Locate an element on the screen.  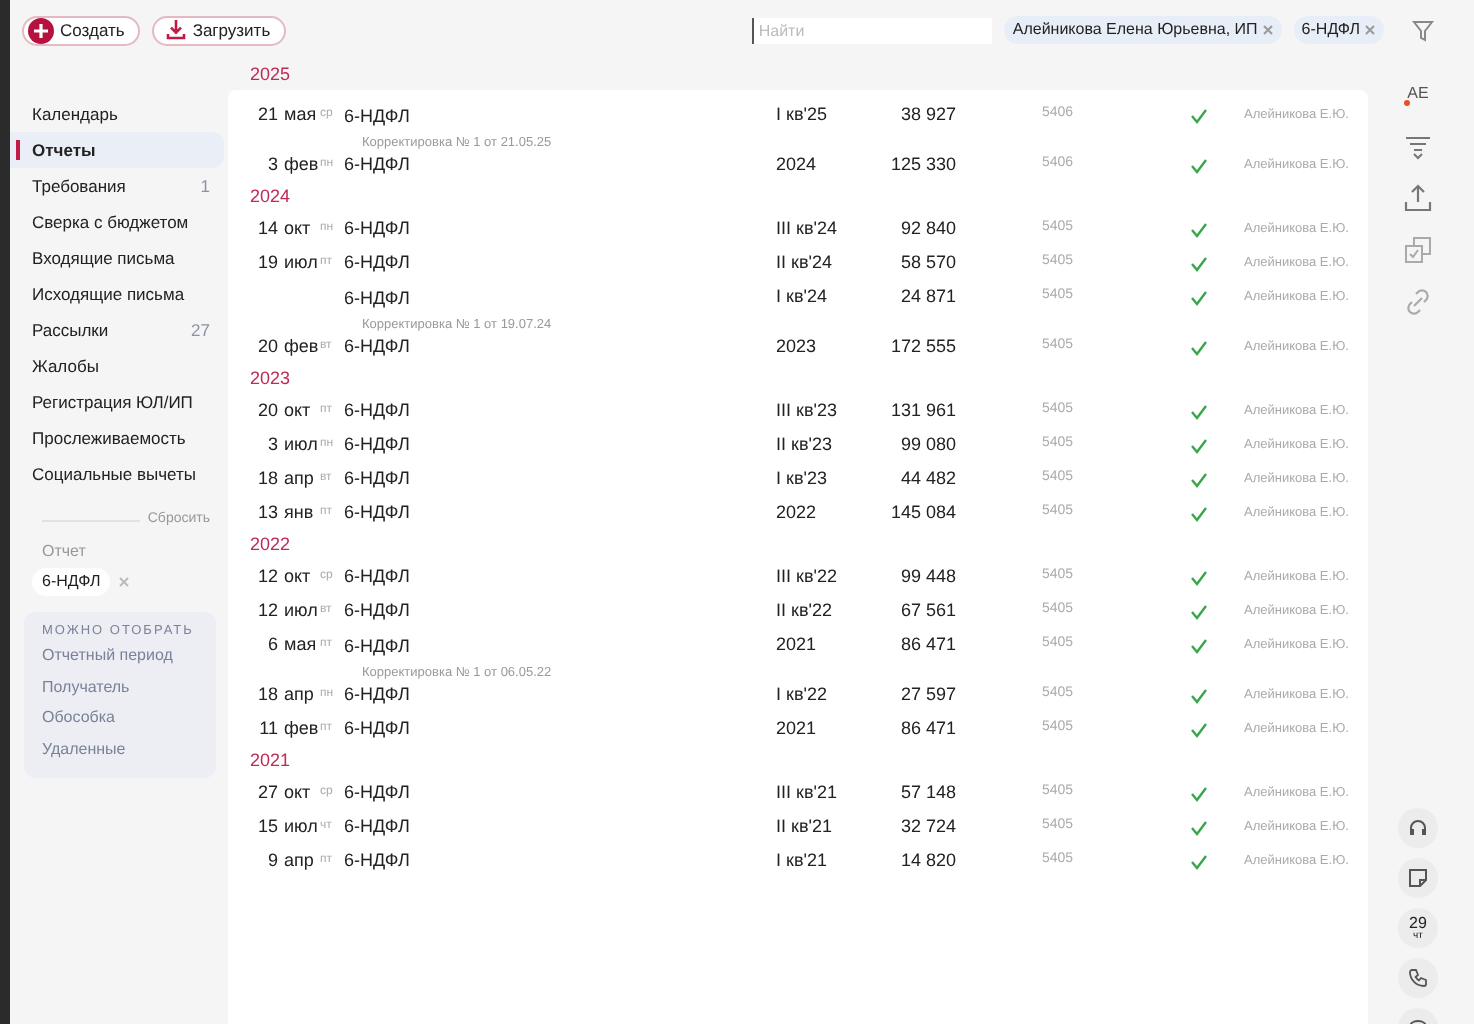
upload-button: Загрузить is located at coordinates (219, 30).